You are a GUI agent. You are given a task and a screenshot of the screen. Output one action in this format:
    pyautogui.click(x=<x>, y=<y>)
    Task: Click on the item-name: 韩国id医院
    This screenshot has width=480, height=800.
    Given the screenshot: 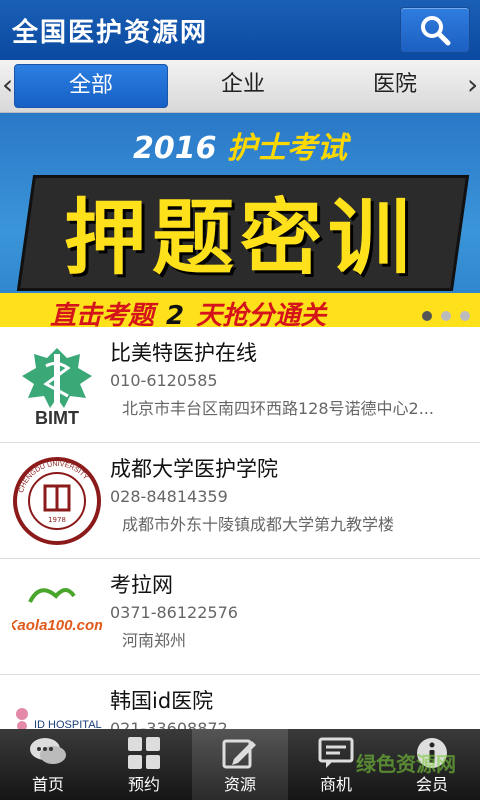 What is the action you would take?
    pyautogui.click(x=162, y=701)
    